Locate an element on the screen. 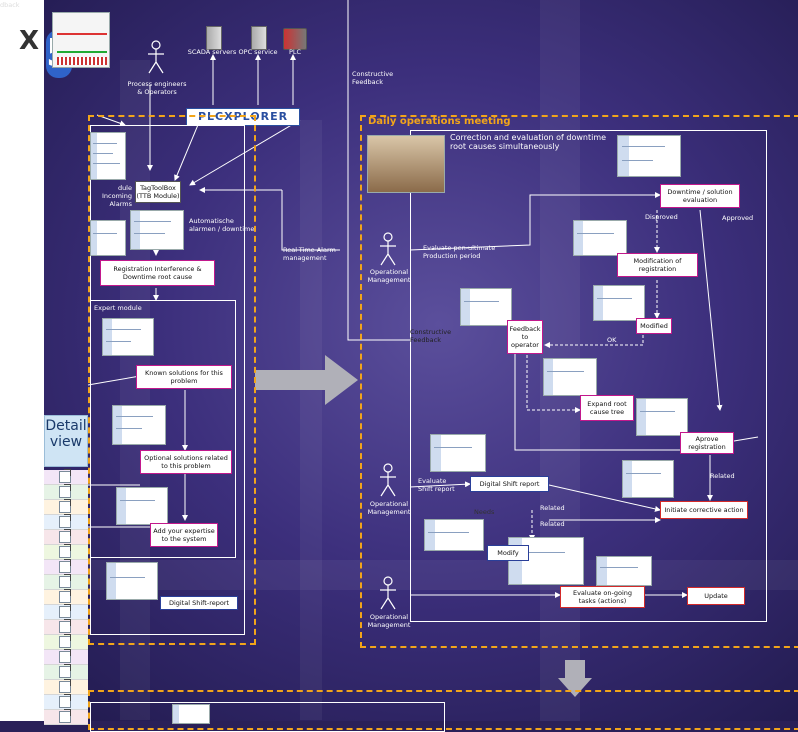  scada-server-icon is located at coordinates (214, 38).